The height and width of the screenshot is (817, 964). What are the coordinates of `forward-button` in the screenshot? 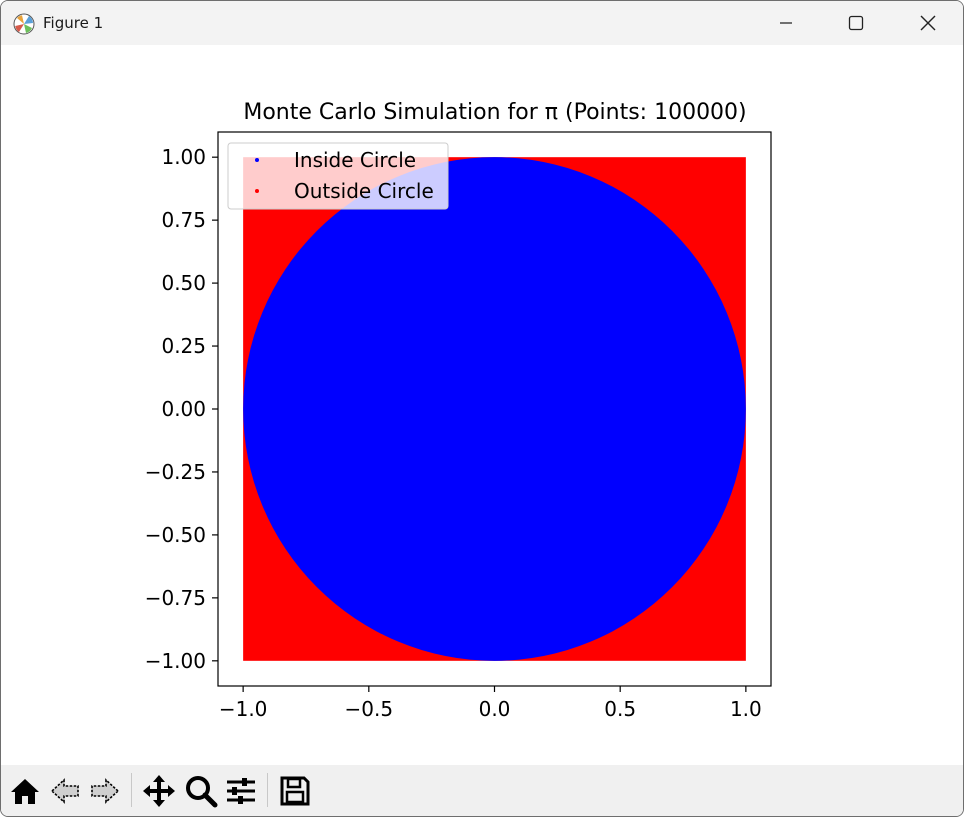 It's located at (105, 791).